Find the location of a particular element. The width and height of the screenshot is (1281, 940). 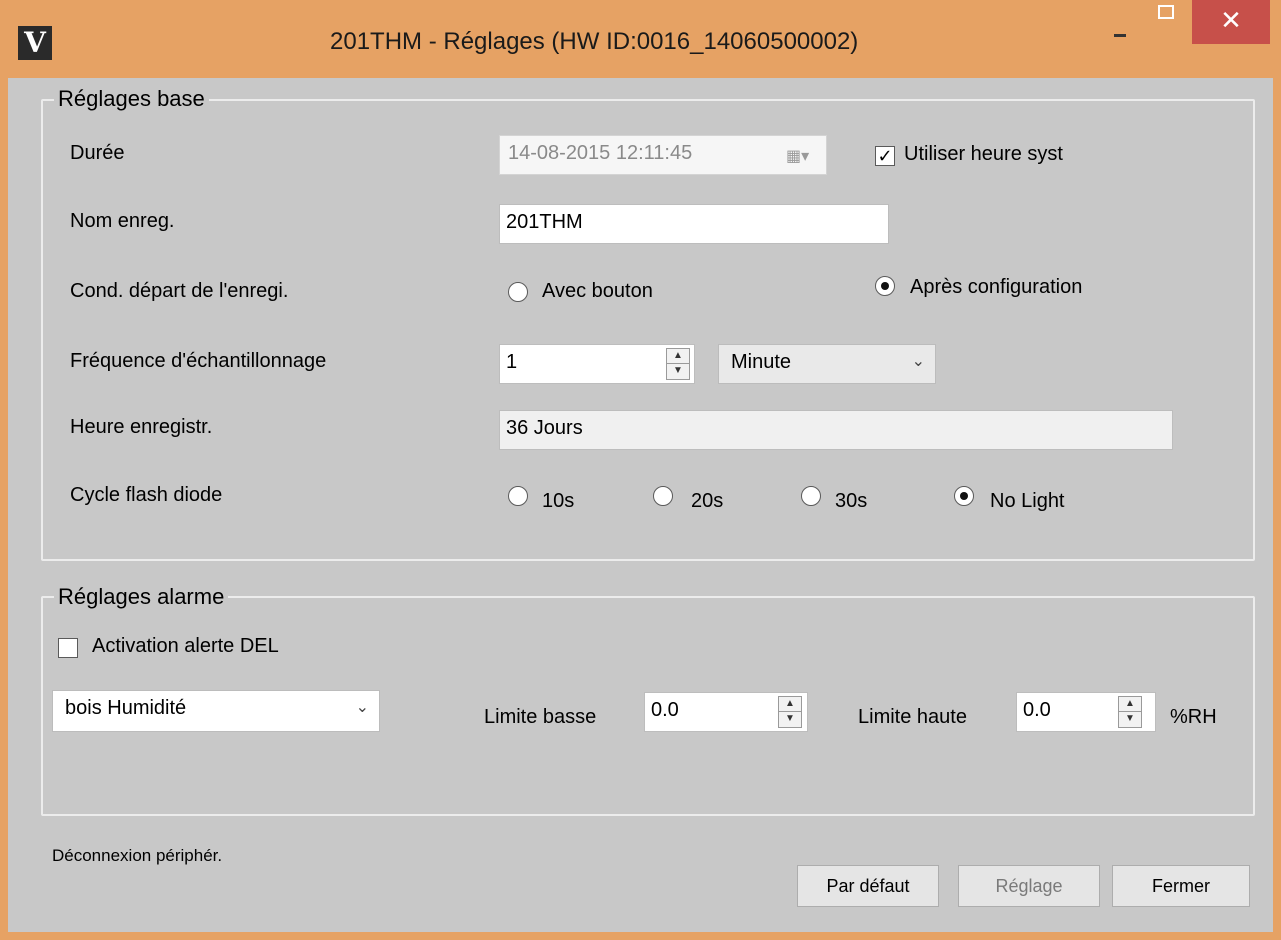

alarm-sensor-value: bois Humidité is located at coordinates (126, 708).